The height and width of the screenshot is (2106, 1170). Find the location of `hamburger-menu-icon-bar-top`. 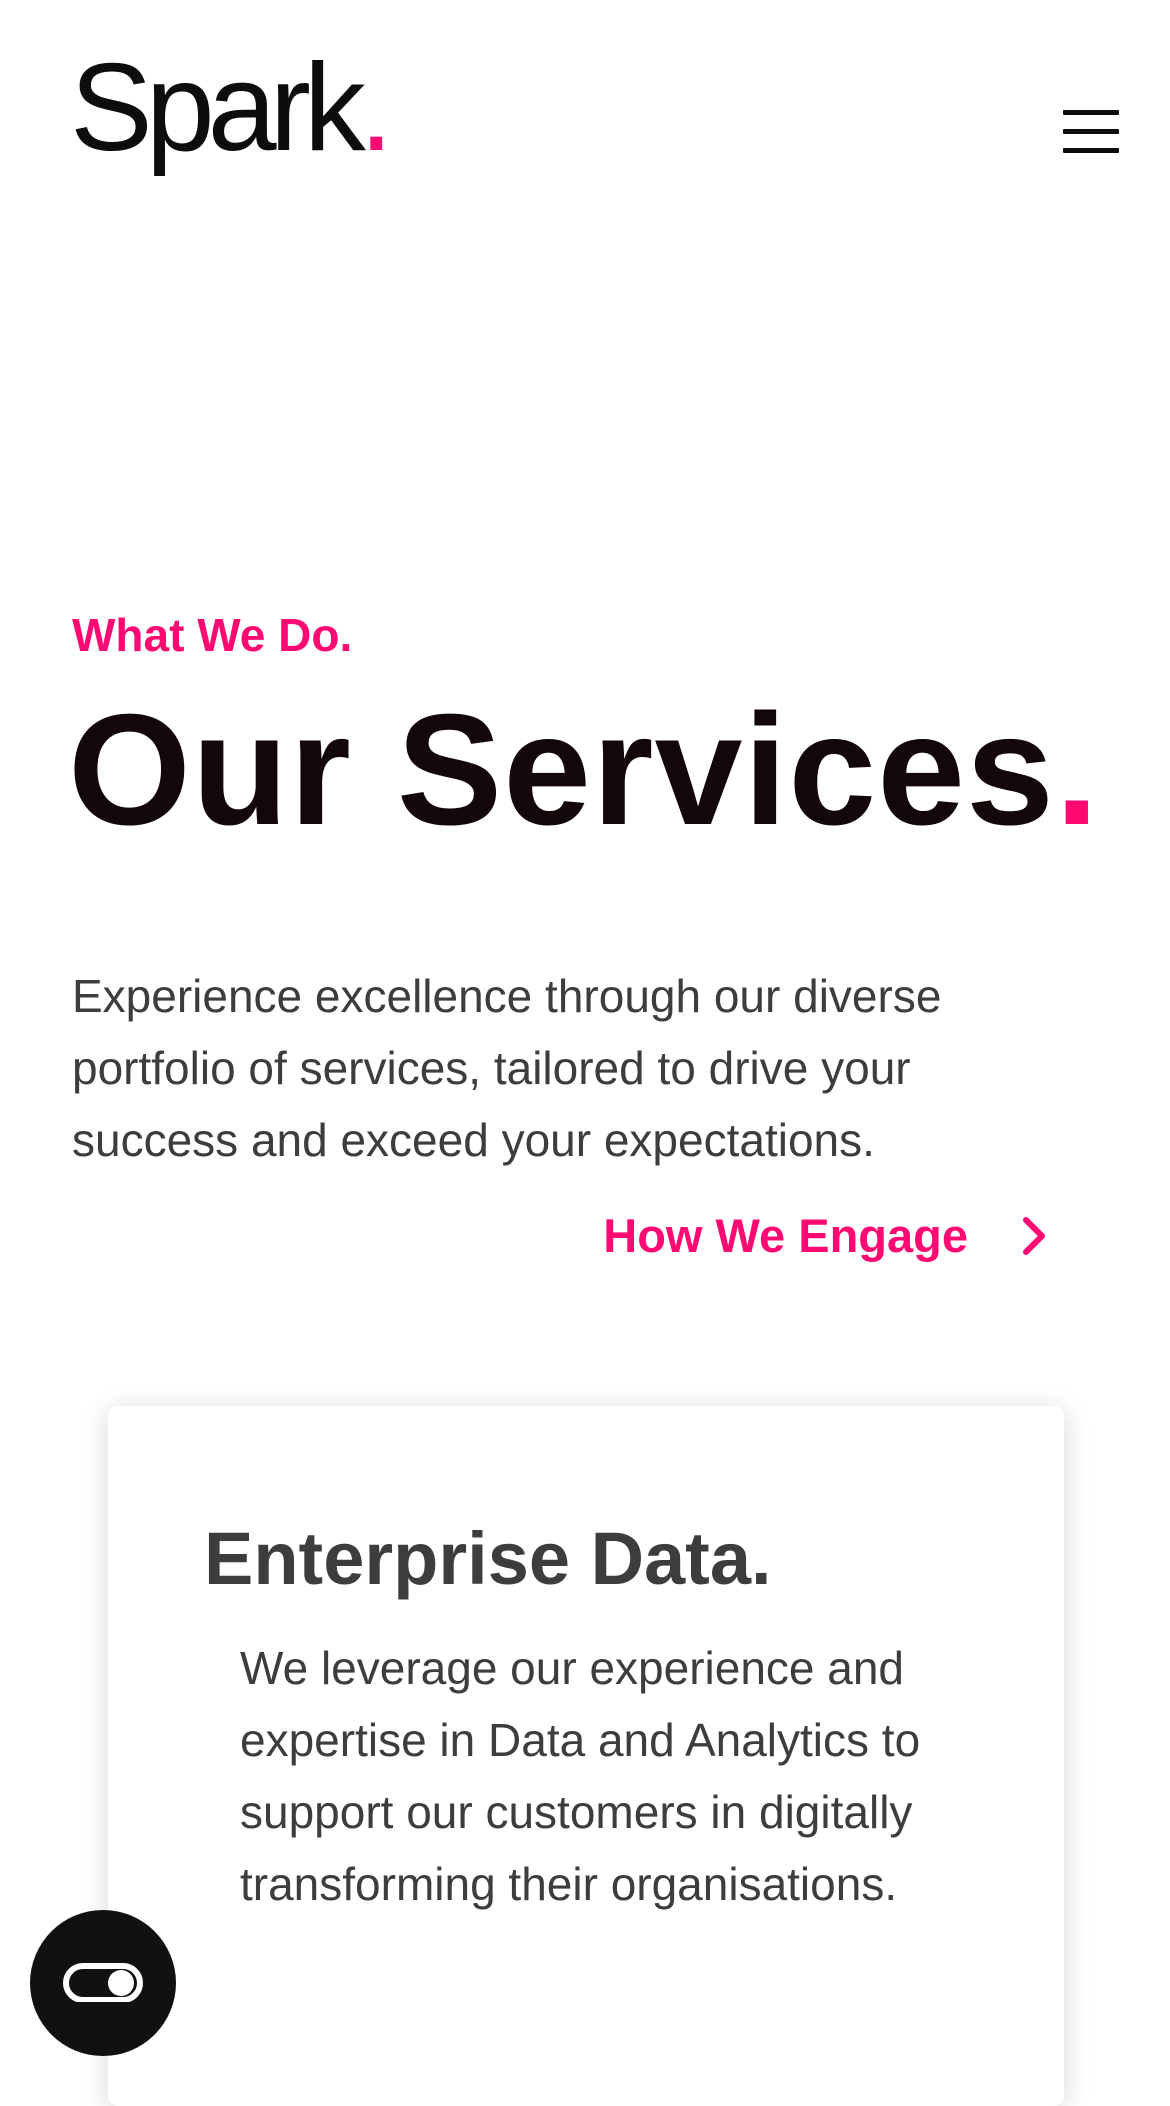

hamburger-menu-icon-bar-top is located at coordinates (1091, 112).